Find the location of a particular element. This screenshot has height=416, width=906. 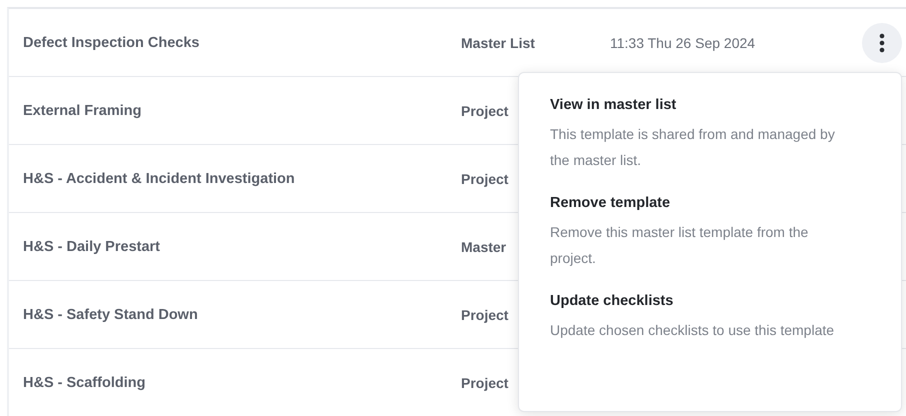

menu-item: Update checklists is located at coordinates (710, 301).